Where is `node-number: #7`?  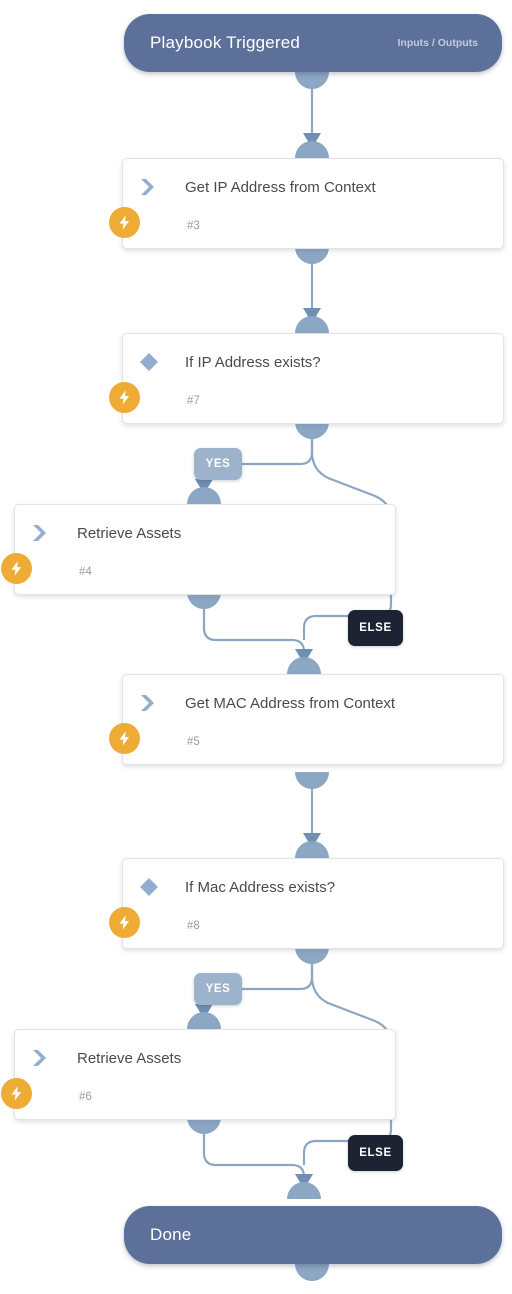 node-number: #7 is located at coordinates (193, 401).